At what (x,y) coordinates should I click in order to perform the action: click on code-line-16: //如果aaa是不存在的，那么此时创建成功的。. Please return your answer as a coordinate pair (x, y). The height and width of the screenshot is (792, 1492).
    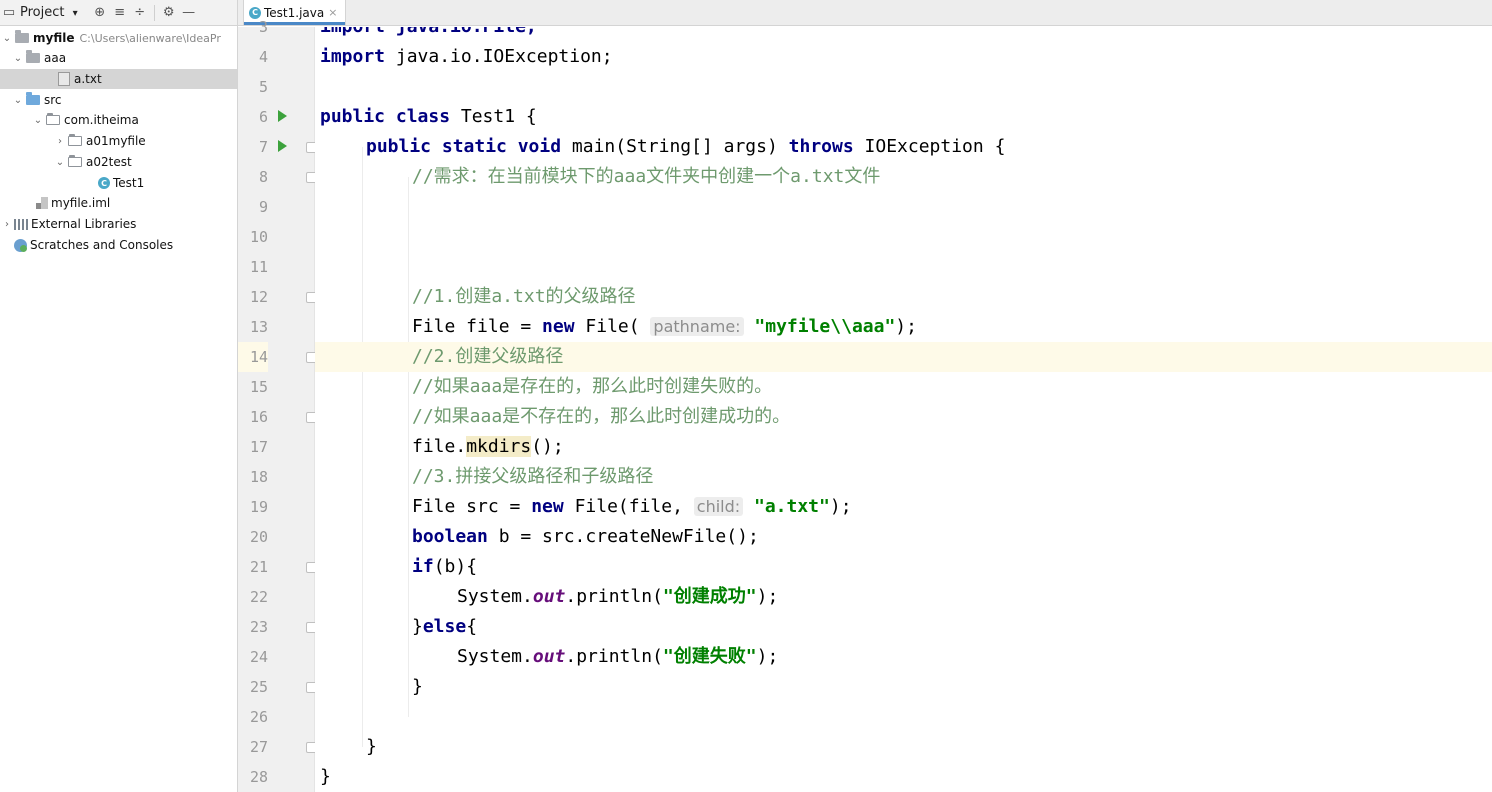
    Looking at the image, I should click on (903, 417).